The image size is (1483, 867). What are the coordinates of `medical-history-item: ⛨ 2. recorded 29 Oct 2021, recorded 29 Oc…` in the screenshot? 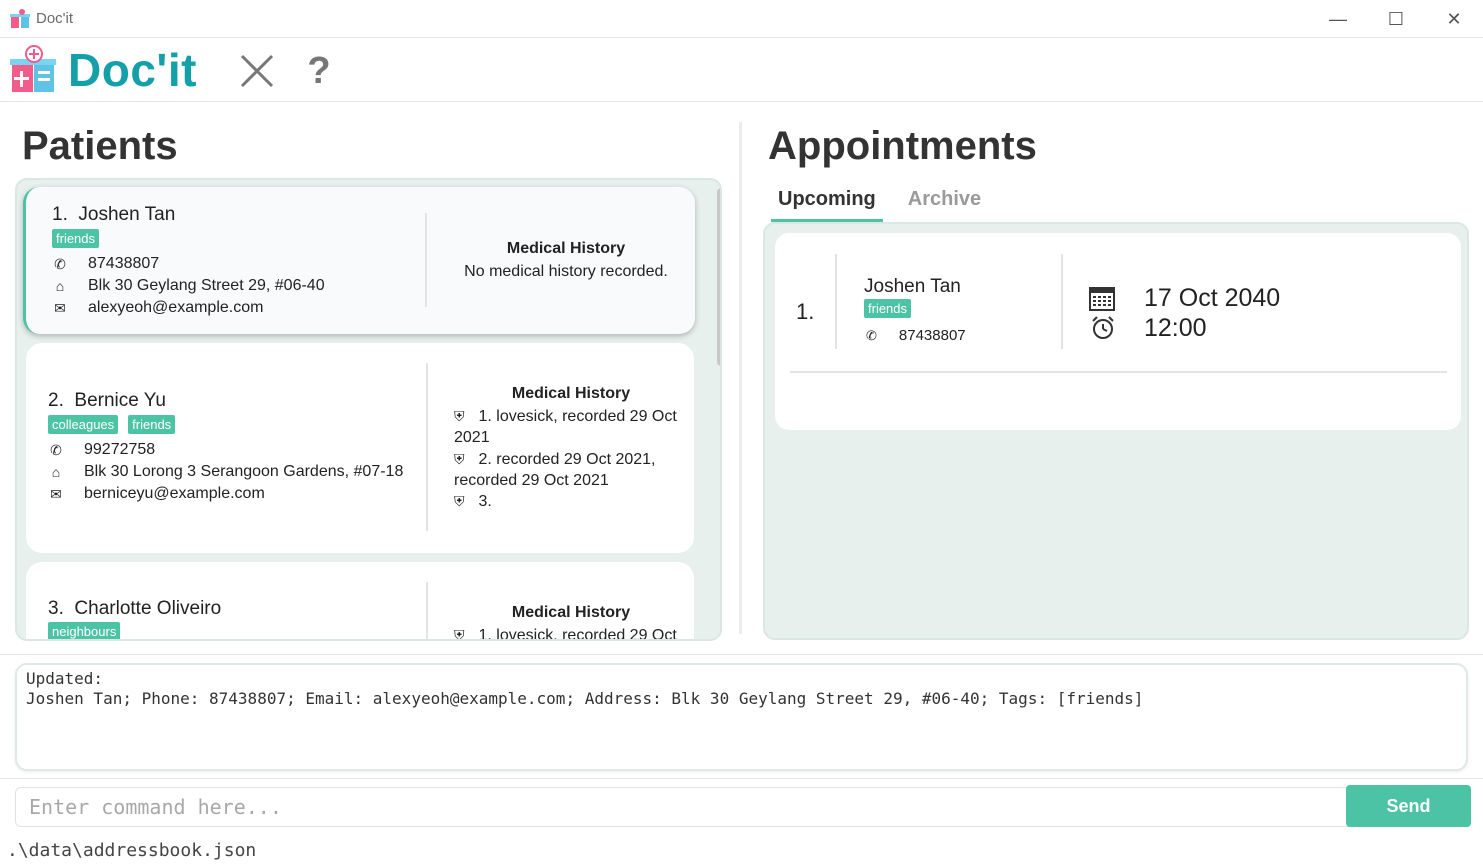 It's located at (555, 470).